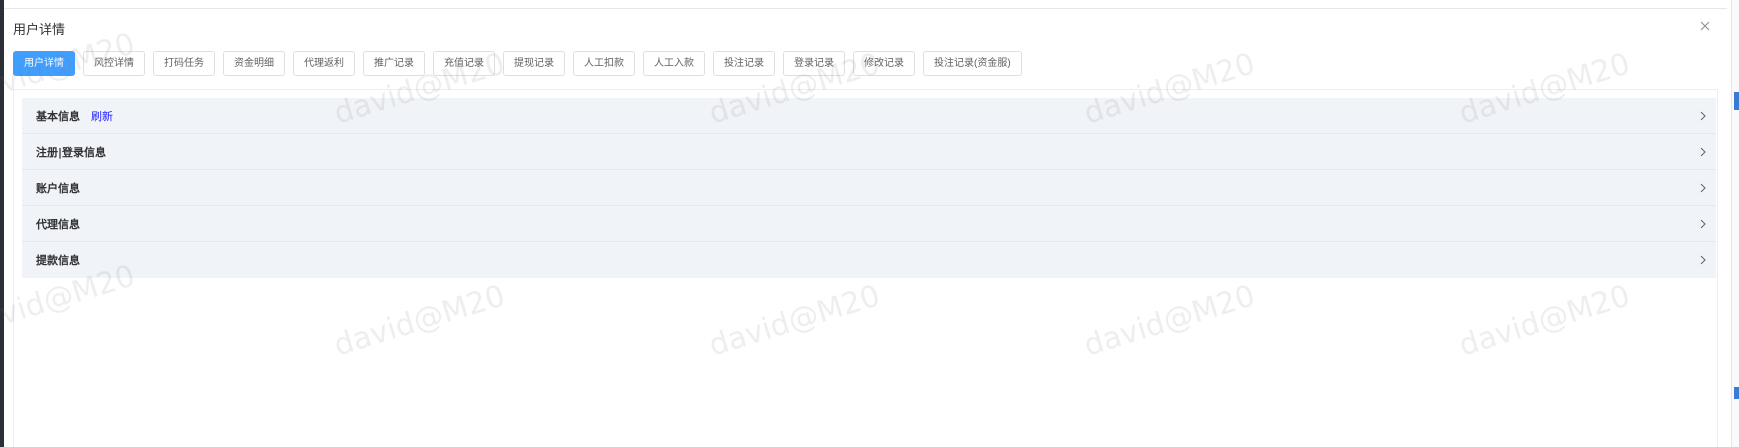 The image size is (1739, 447). What do you see at coordinates (58, 188) in the screenshot?
I see `section-title: 账户信息` at bounding box center [58, 188].